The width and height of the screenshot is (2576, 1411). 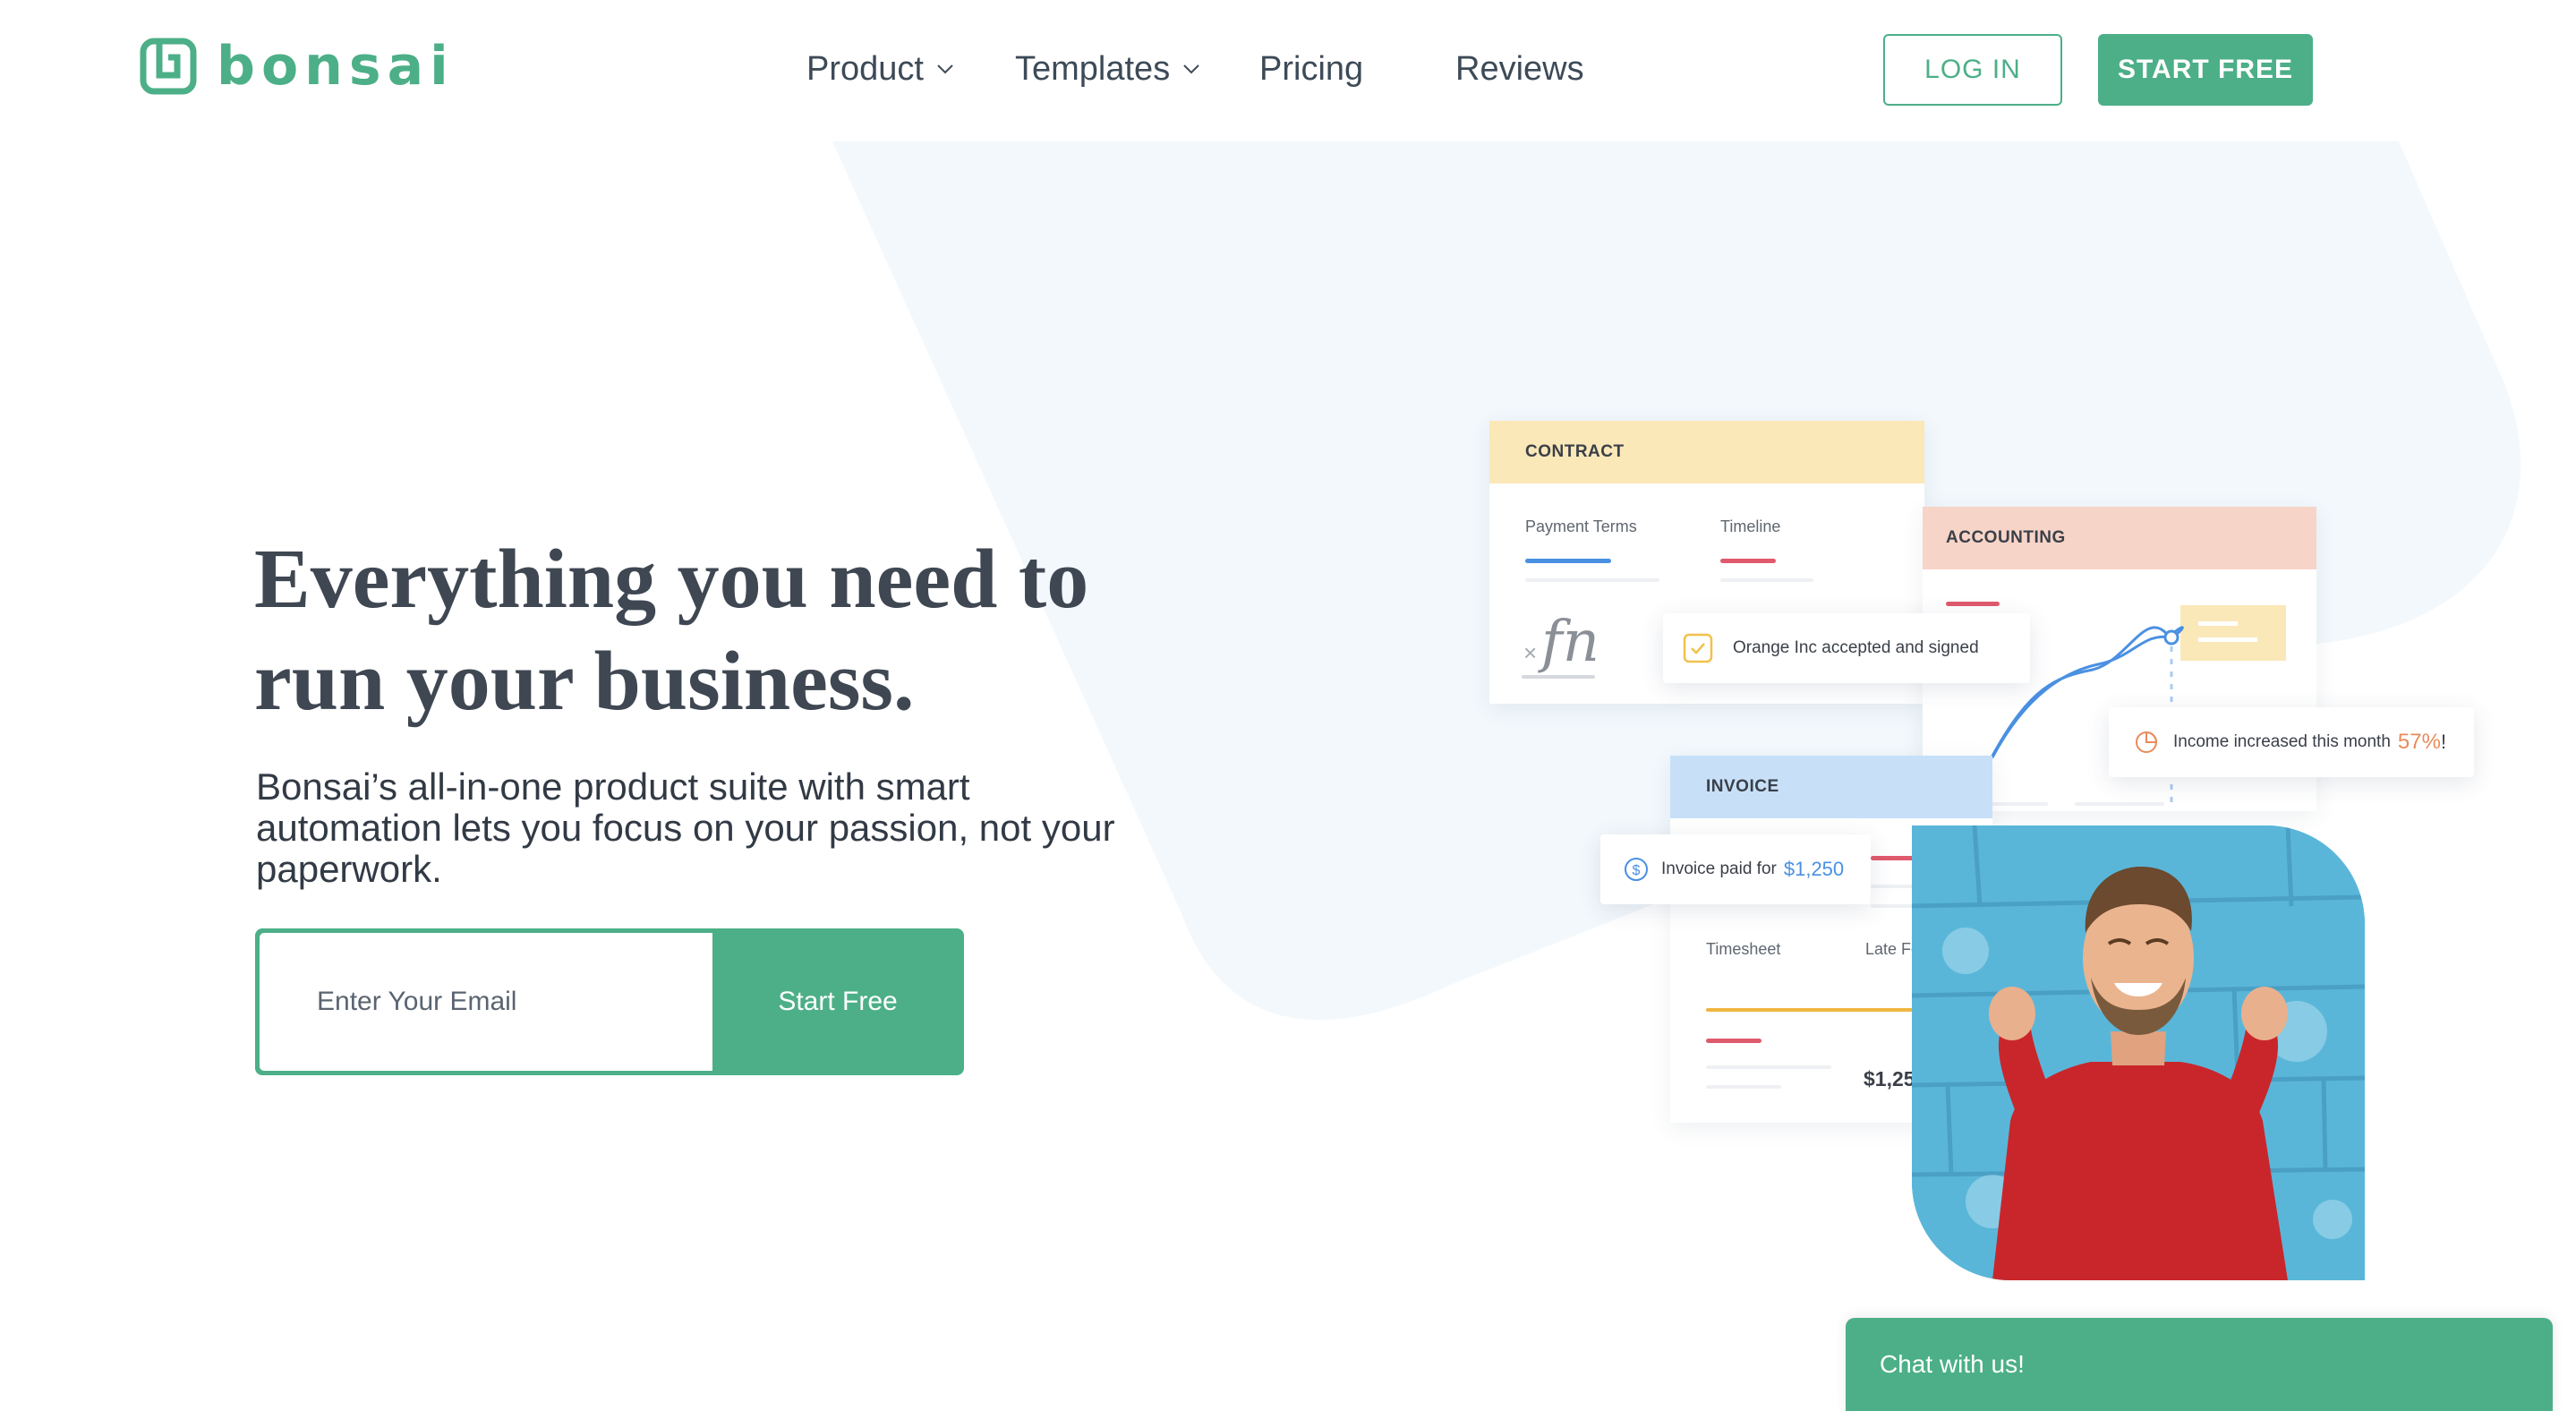 I want to click on signature-line, so click(x=1558, y=677).